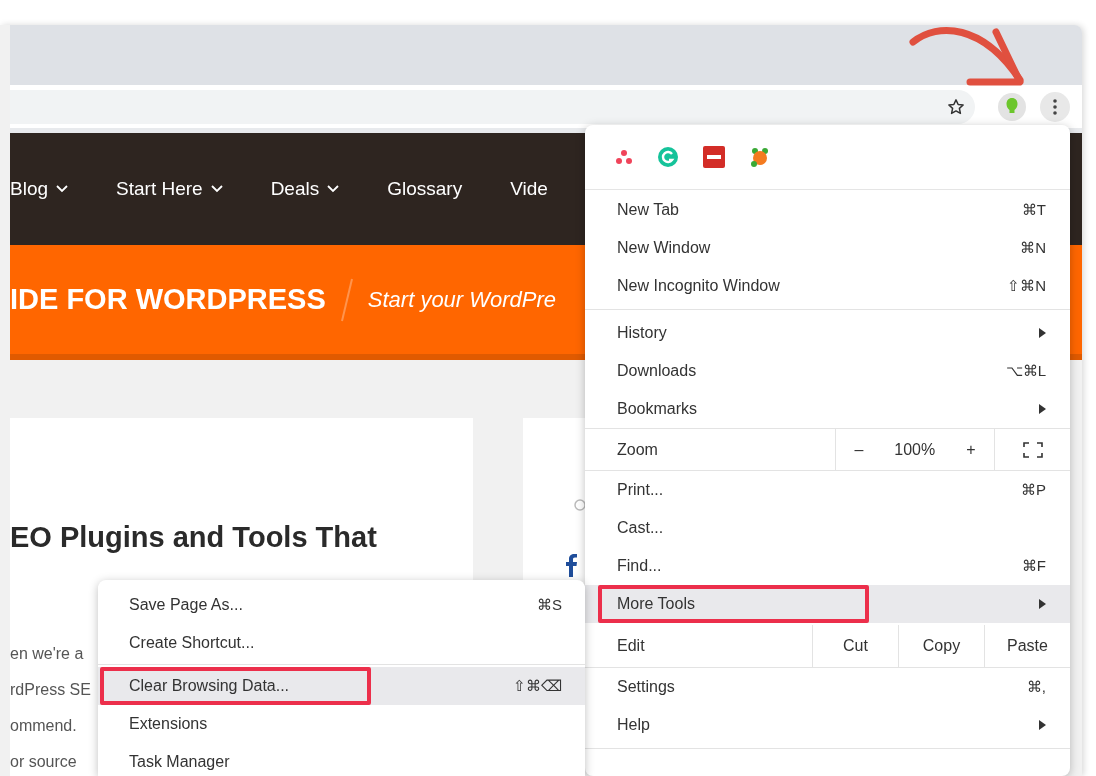 This screenshot has width=1096, height=776. I want to click on menu-item: Downloads ⌥⌘L, so click(827, 371).